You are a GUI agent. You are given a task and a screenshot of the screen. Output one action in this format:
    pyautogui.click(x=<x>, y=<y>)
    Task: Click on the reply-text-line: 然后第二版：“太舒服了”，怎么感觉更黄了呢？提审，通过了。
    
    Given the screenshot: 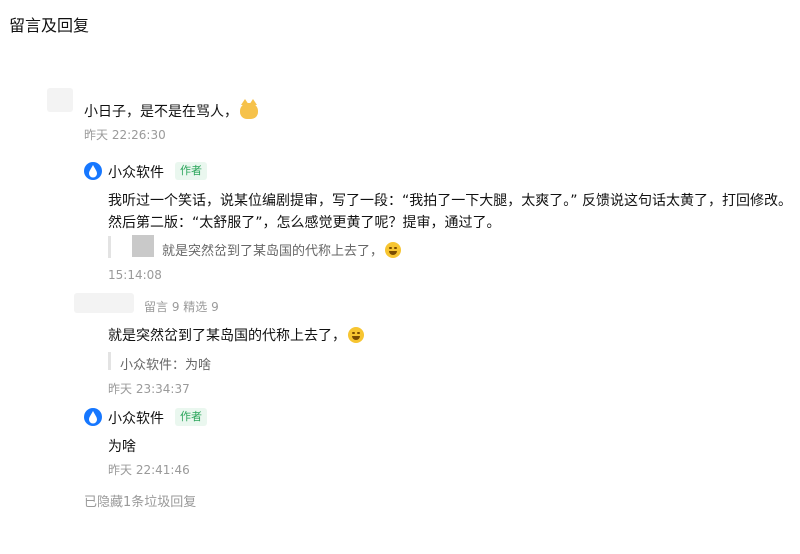 What is the action you would take?
    pyautogui.click(x=304, y=223)
    